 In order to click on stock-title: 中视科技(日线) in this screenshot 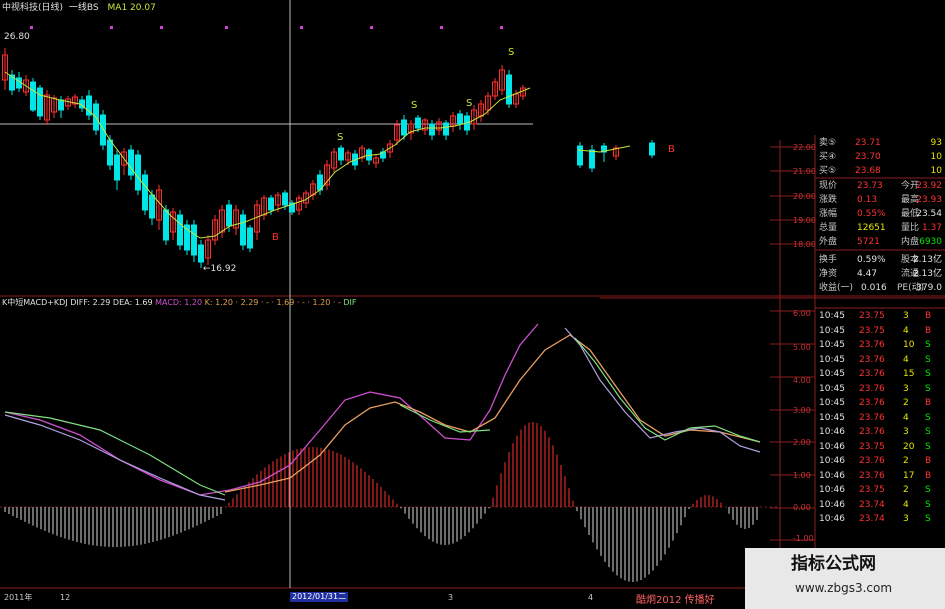, I will do `click(33, 8)`.